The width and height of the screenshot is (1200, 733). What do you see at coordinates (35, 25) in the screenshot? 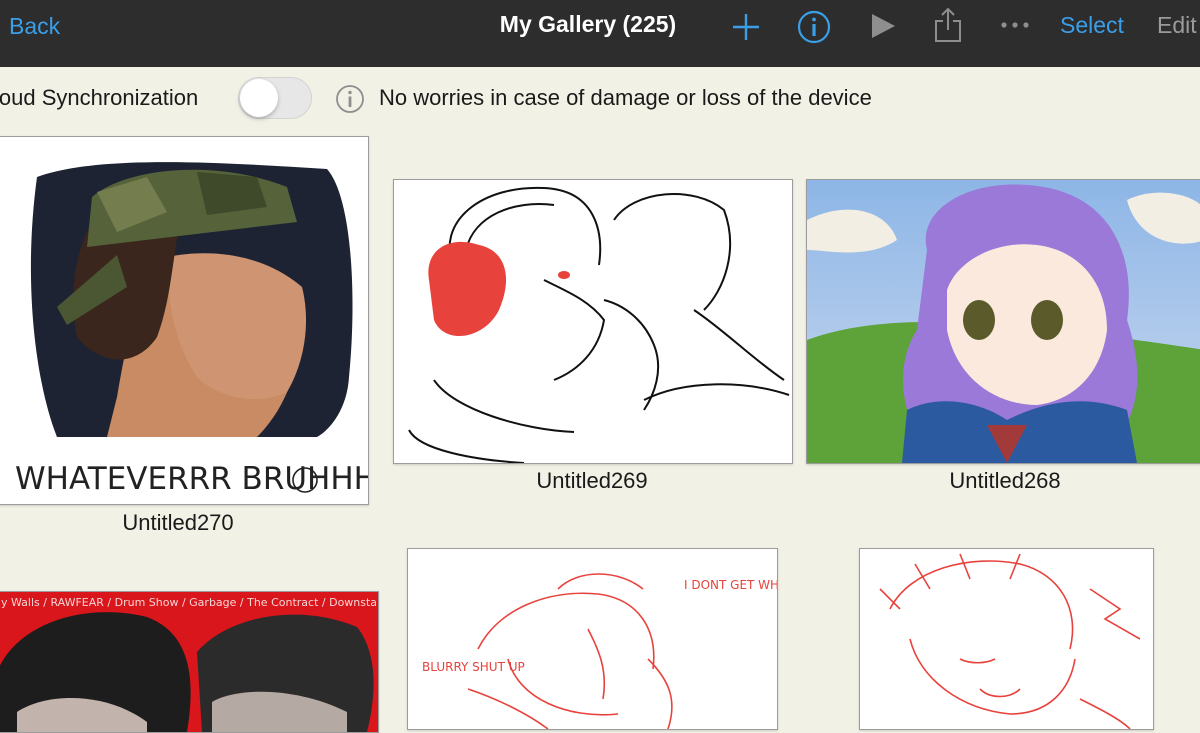
I see `back-label: Back` at bounding box center [35, 25].